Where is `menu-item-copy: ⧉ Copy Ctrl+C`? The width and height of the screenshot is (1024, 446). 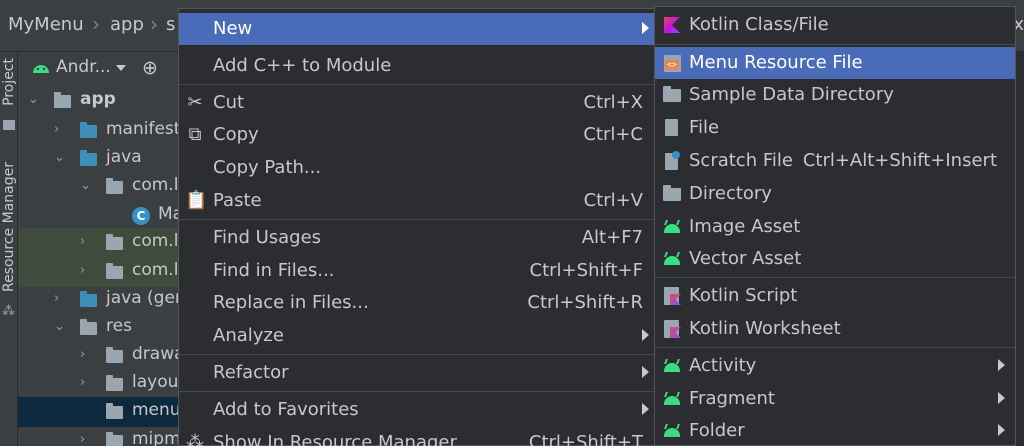
menu-item-copy: ⧉ Copy Ctrl+C is located at coordinates (417, 135).